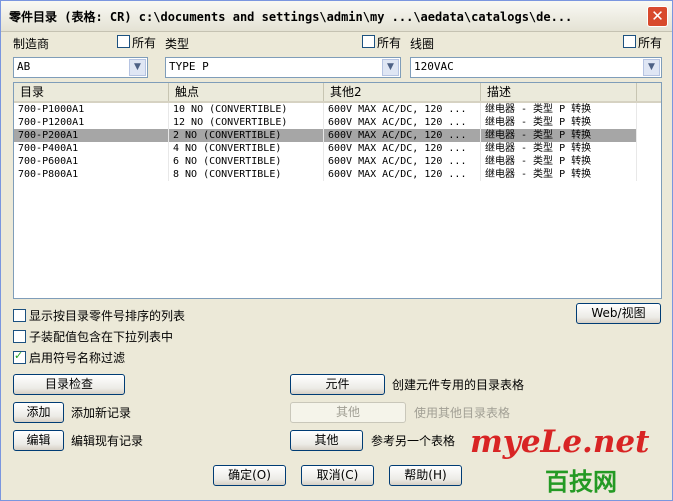 The height and width of the screenshot is (501, 673). Describe the element at coordinates (560, 442) in the screenshot. I see `watermark-text: myeLe.net` at that location.